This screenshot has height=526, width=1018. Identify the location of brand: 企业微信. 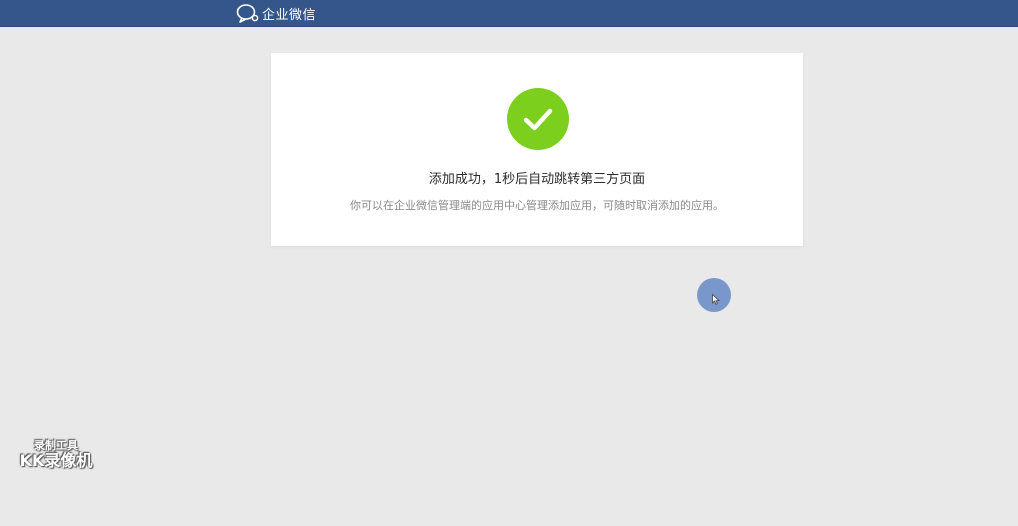
(276, 13).